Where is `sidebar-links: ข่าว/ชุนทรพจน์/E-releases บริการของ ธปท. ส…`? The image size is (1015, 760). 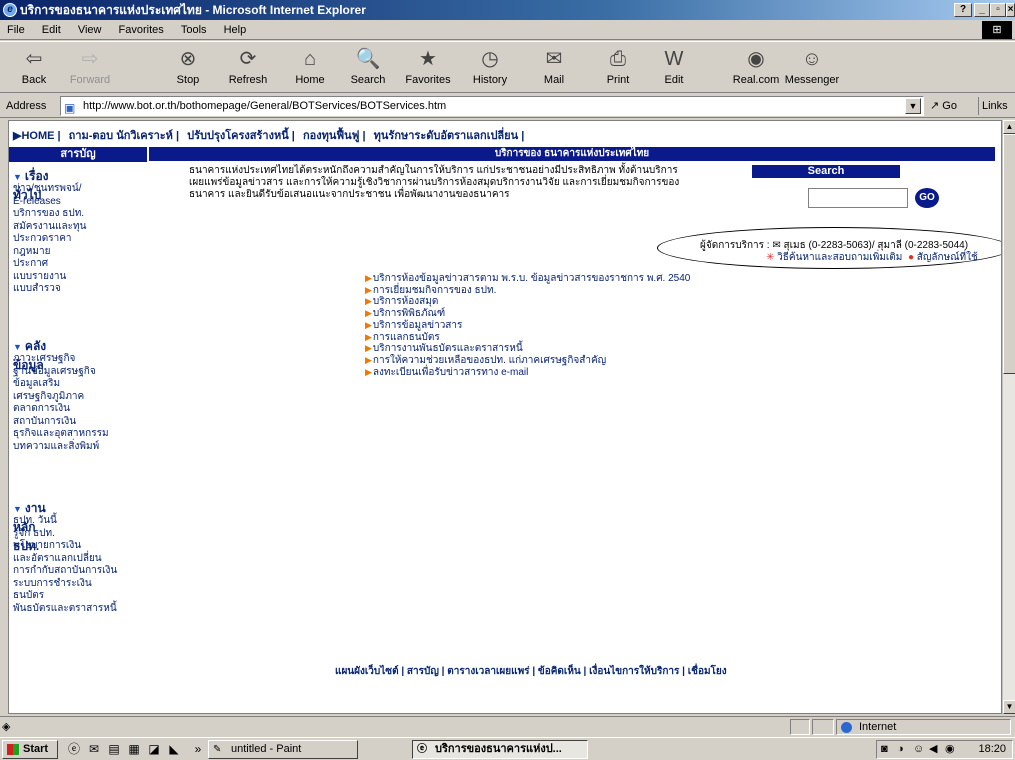
sidebar-links: ข่าว/ชุนทรพจน์/E-releases บริการของ ธปท. ส… is located at coordinates (80, 239).